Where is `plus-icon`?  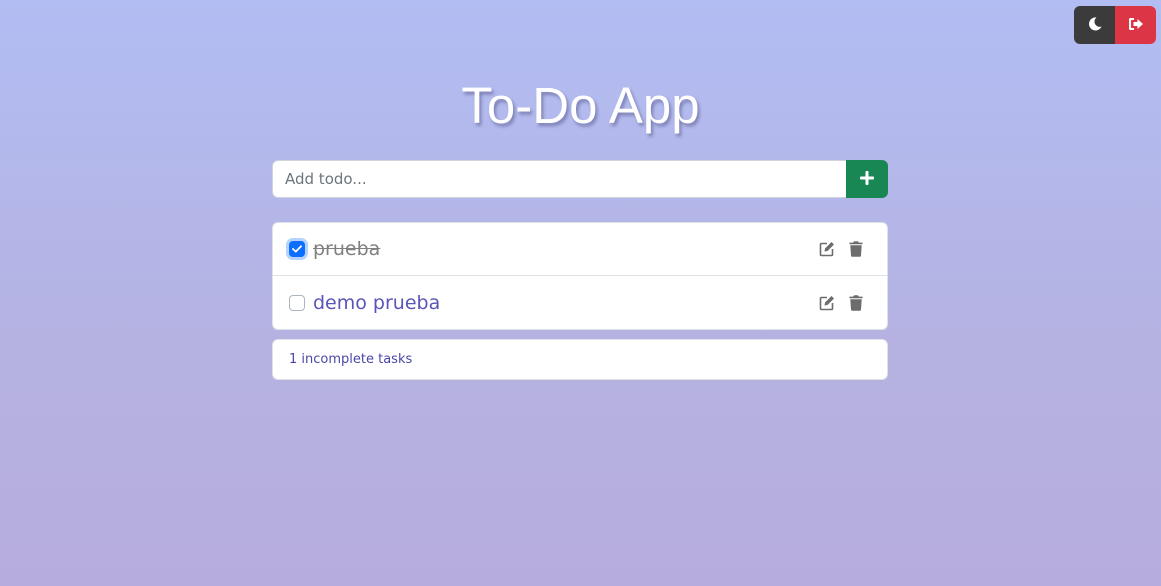 plus-icon is located at coordinates (867, 179).